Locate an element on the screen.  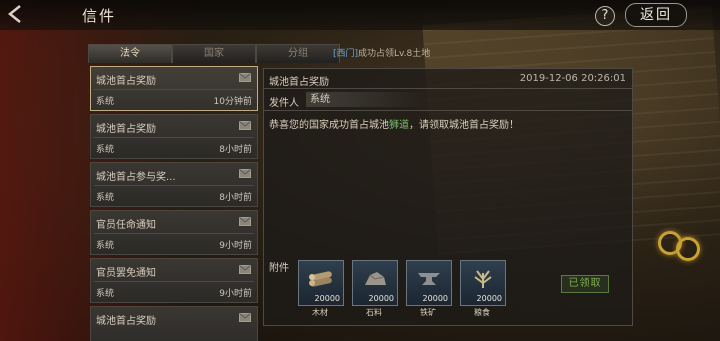
mail-item: 官员罢免通知 系统 9小时前 is located at coordinates (174, 280).